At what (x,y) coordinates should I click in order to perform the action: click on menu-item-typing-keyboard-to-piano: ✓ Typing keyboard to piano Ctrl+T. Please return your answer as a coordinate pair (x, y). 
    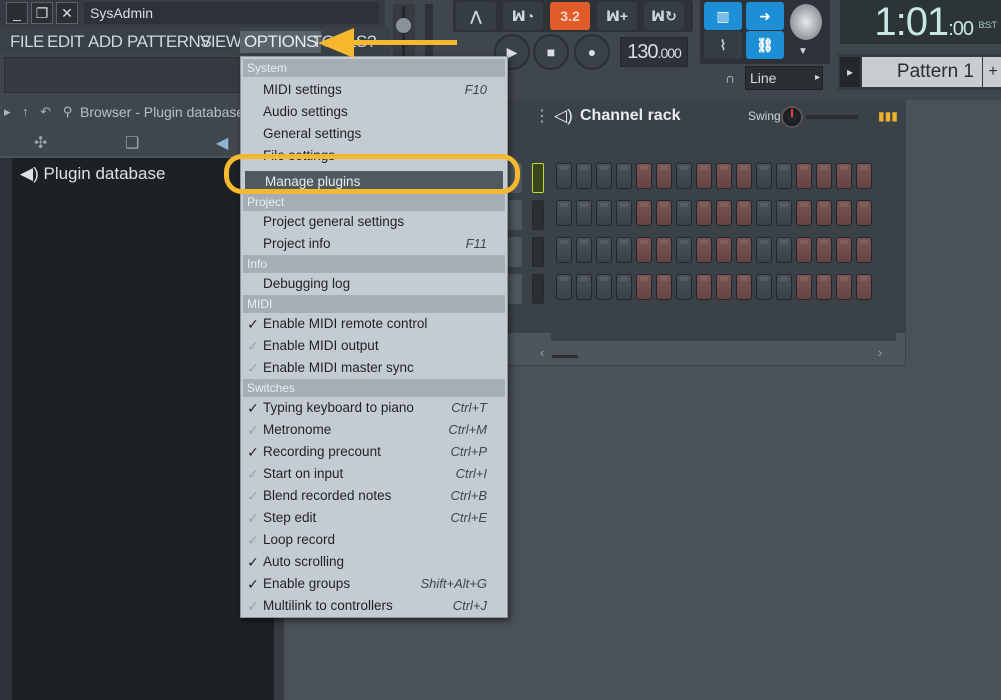
    Looking at the image, I should click on (374, 408).